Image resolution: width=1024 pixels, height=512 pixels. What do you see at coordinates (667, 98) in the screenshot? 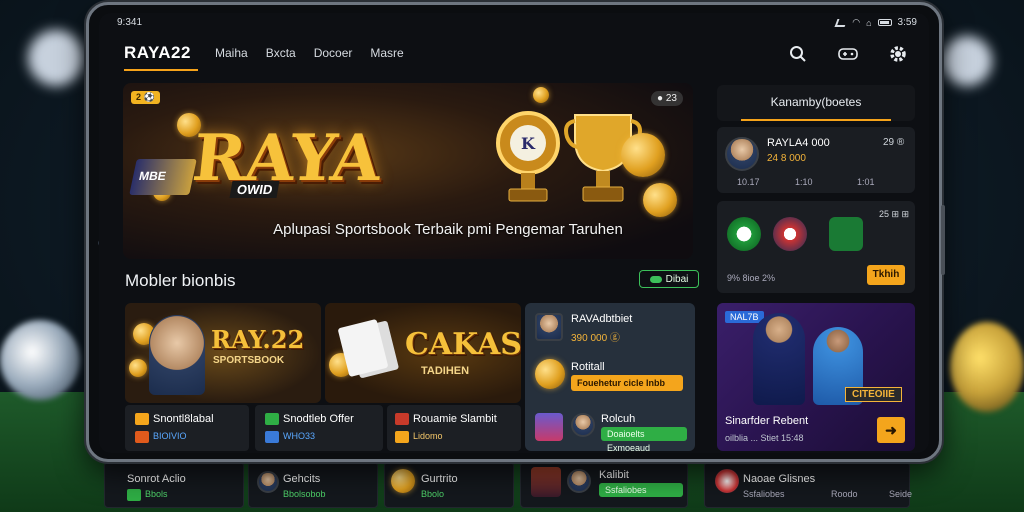
I see `hero-counter: ● 23` at bounding box center [667, 98].